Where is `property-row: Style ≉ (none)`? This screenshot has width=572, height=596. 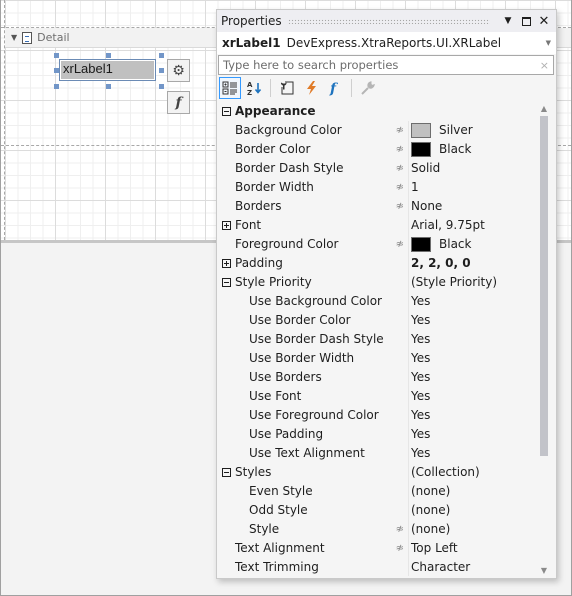
property-row: Style ≉ (none) is located at coordinates (378, 529).